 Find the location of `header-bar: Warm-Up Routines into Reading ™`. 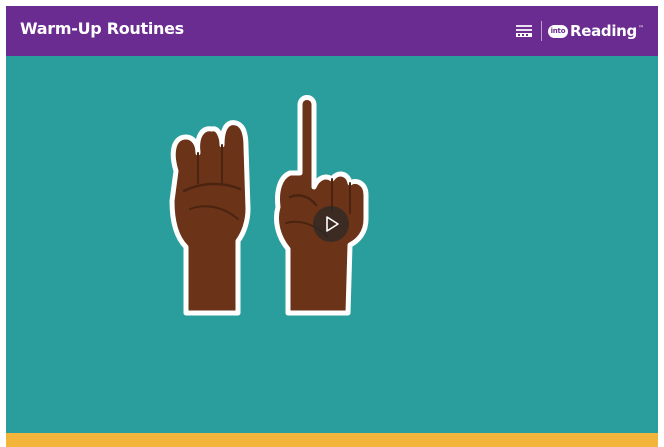

header-bar: Warm-Up Routines into Reading ™ is located at coordinates (332, 31).